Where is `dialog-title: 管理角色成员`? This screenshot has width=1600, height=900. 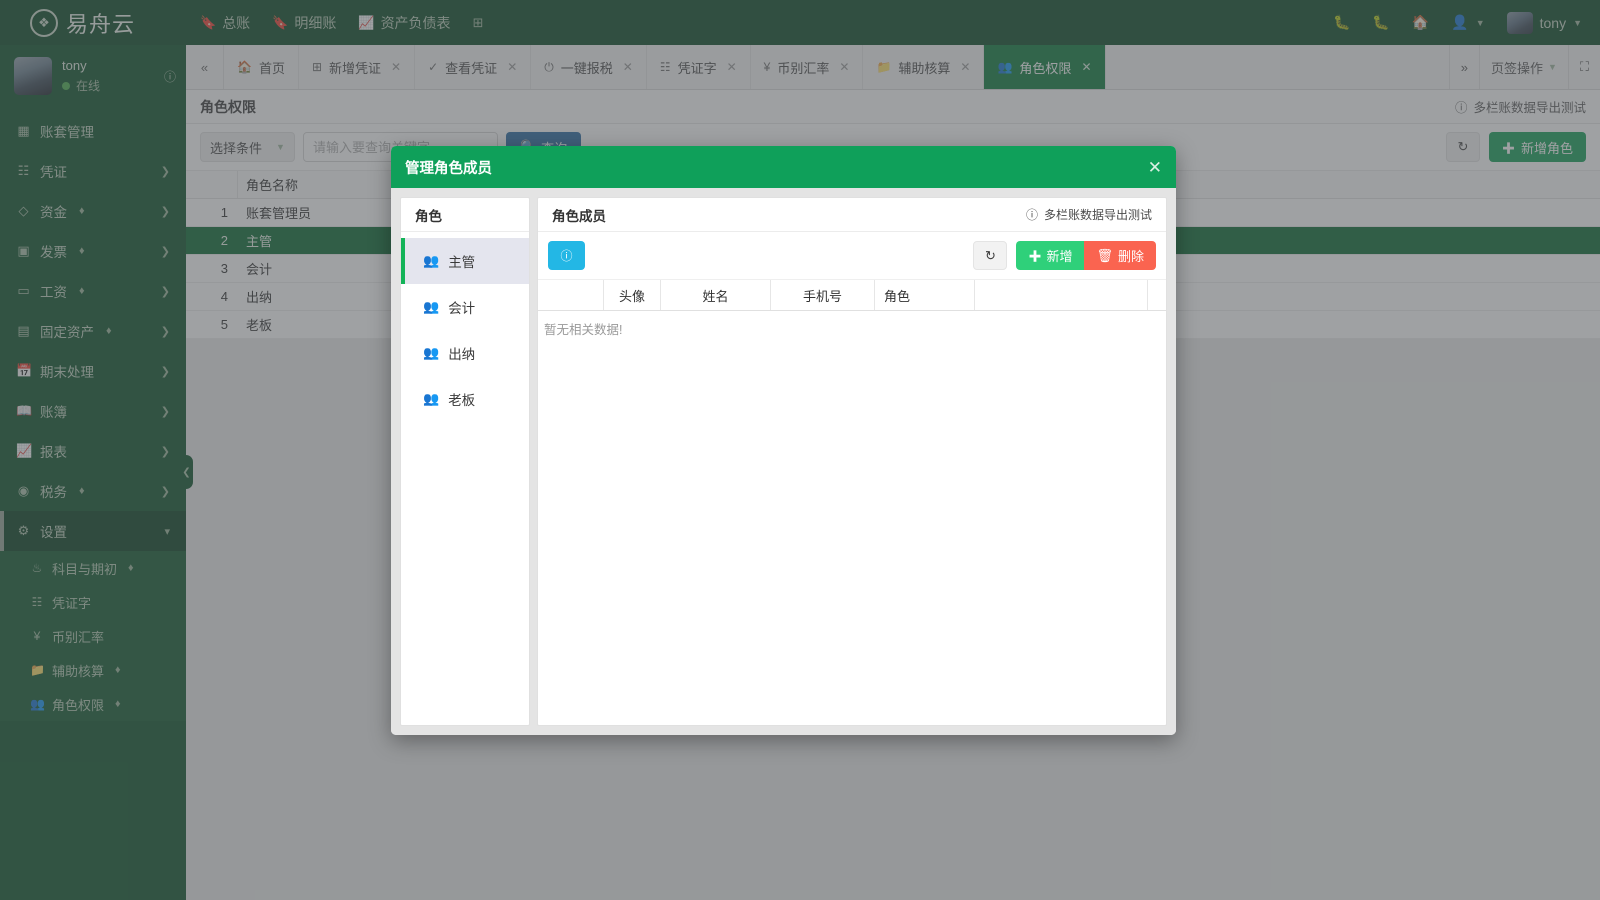 dialog-title: 管理角色成员 is located at coordinates (448, 168).